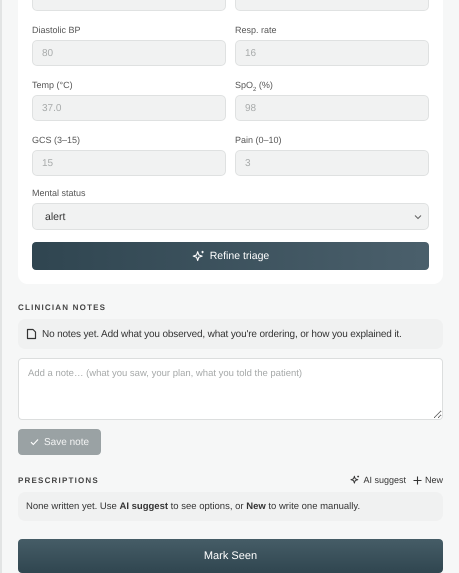 The height and width of the screenshot is (573, 459). Describe the element at coordinates (254, 85) in the screenshot. I see `field-label: SpO$_{2}$ (%)` at that location.